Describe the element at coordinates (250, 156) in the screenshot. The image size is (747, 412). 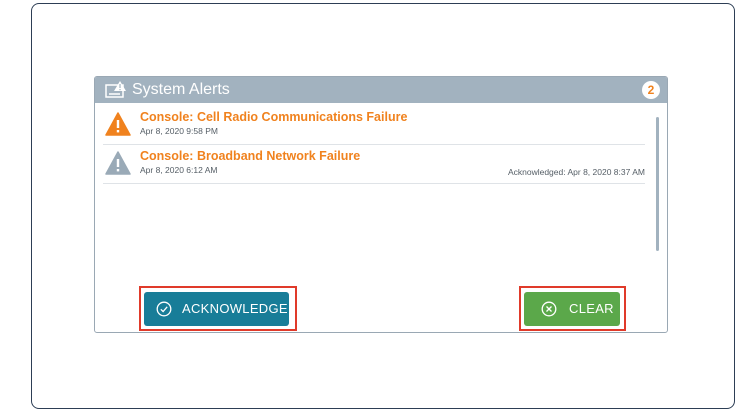
I see `alert-title: Console: Broadband Network Failure` at that location.